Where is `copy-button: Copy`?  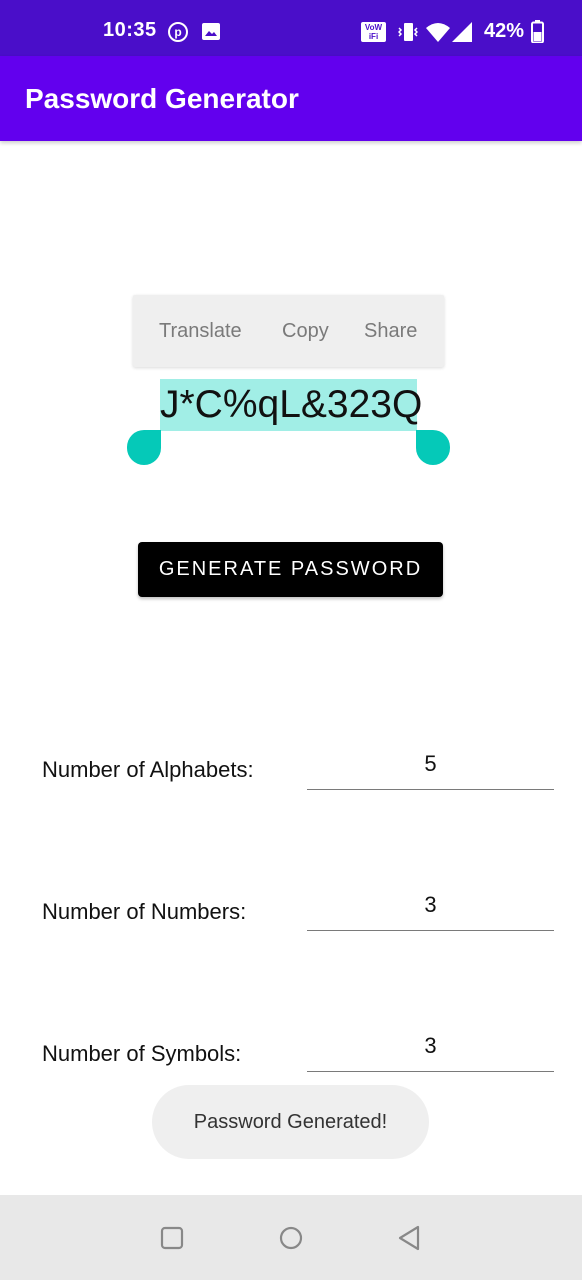
copy-button: Copy is located at coordinates (305, 331).